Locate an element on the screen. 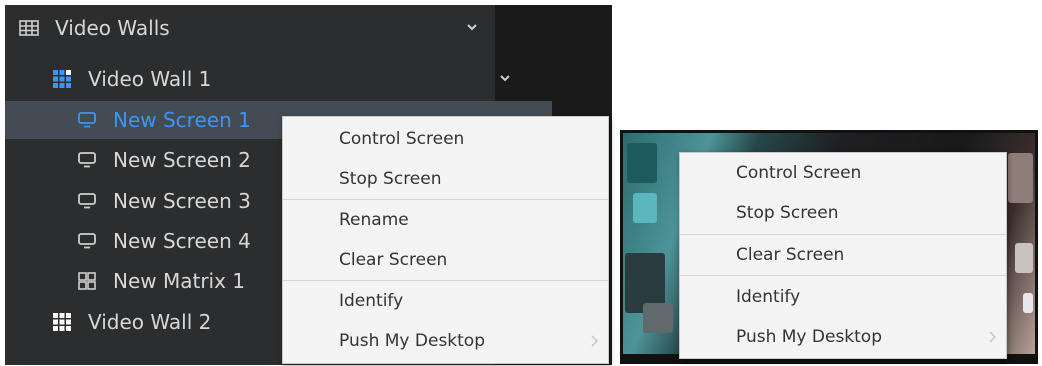 The width and height of the screenshot is (1042, 366). tree-item-label: New Screen 3 is located at coordinates (182, 201).